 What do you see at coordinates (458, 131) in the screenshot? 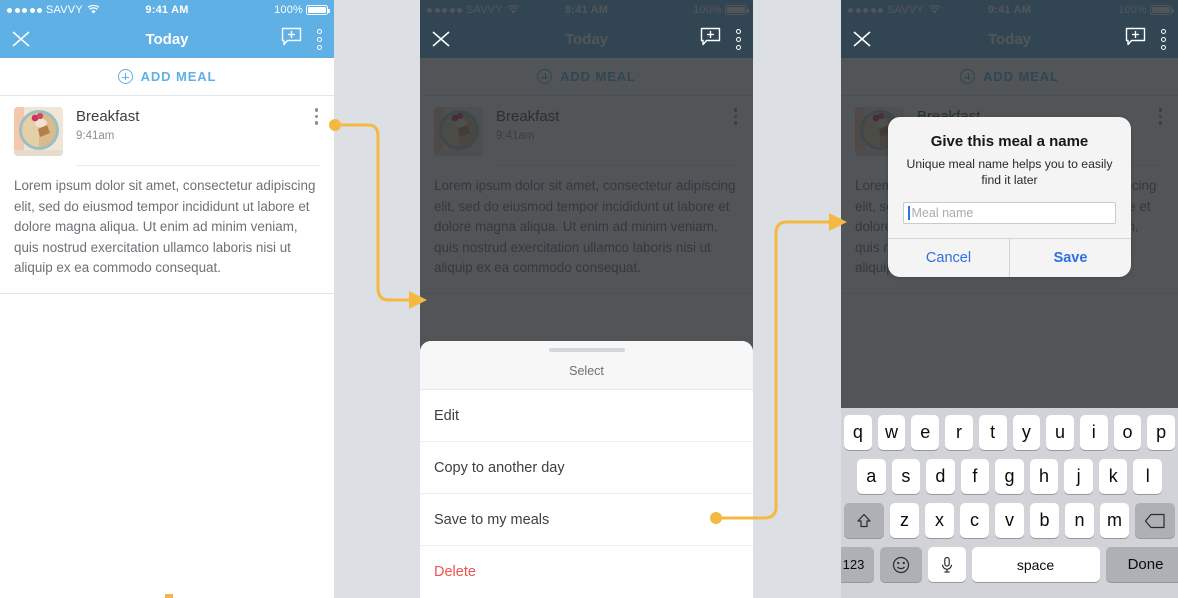
I see `oatmeal-bowl-photo` at bounding box center [458, 131].